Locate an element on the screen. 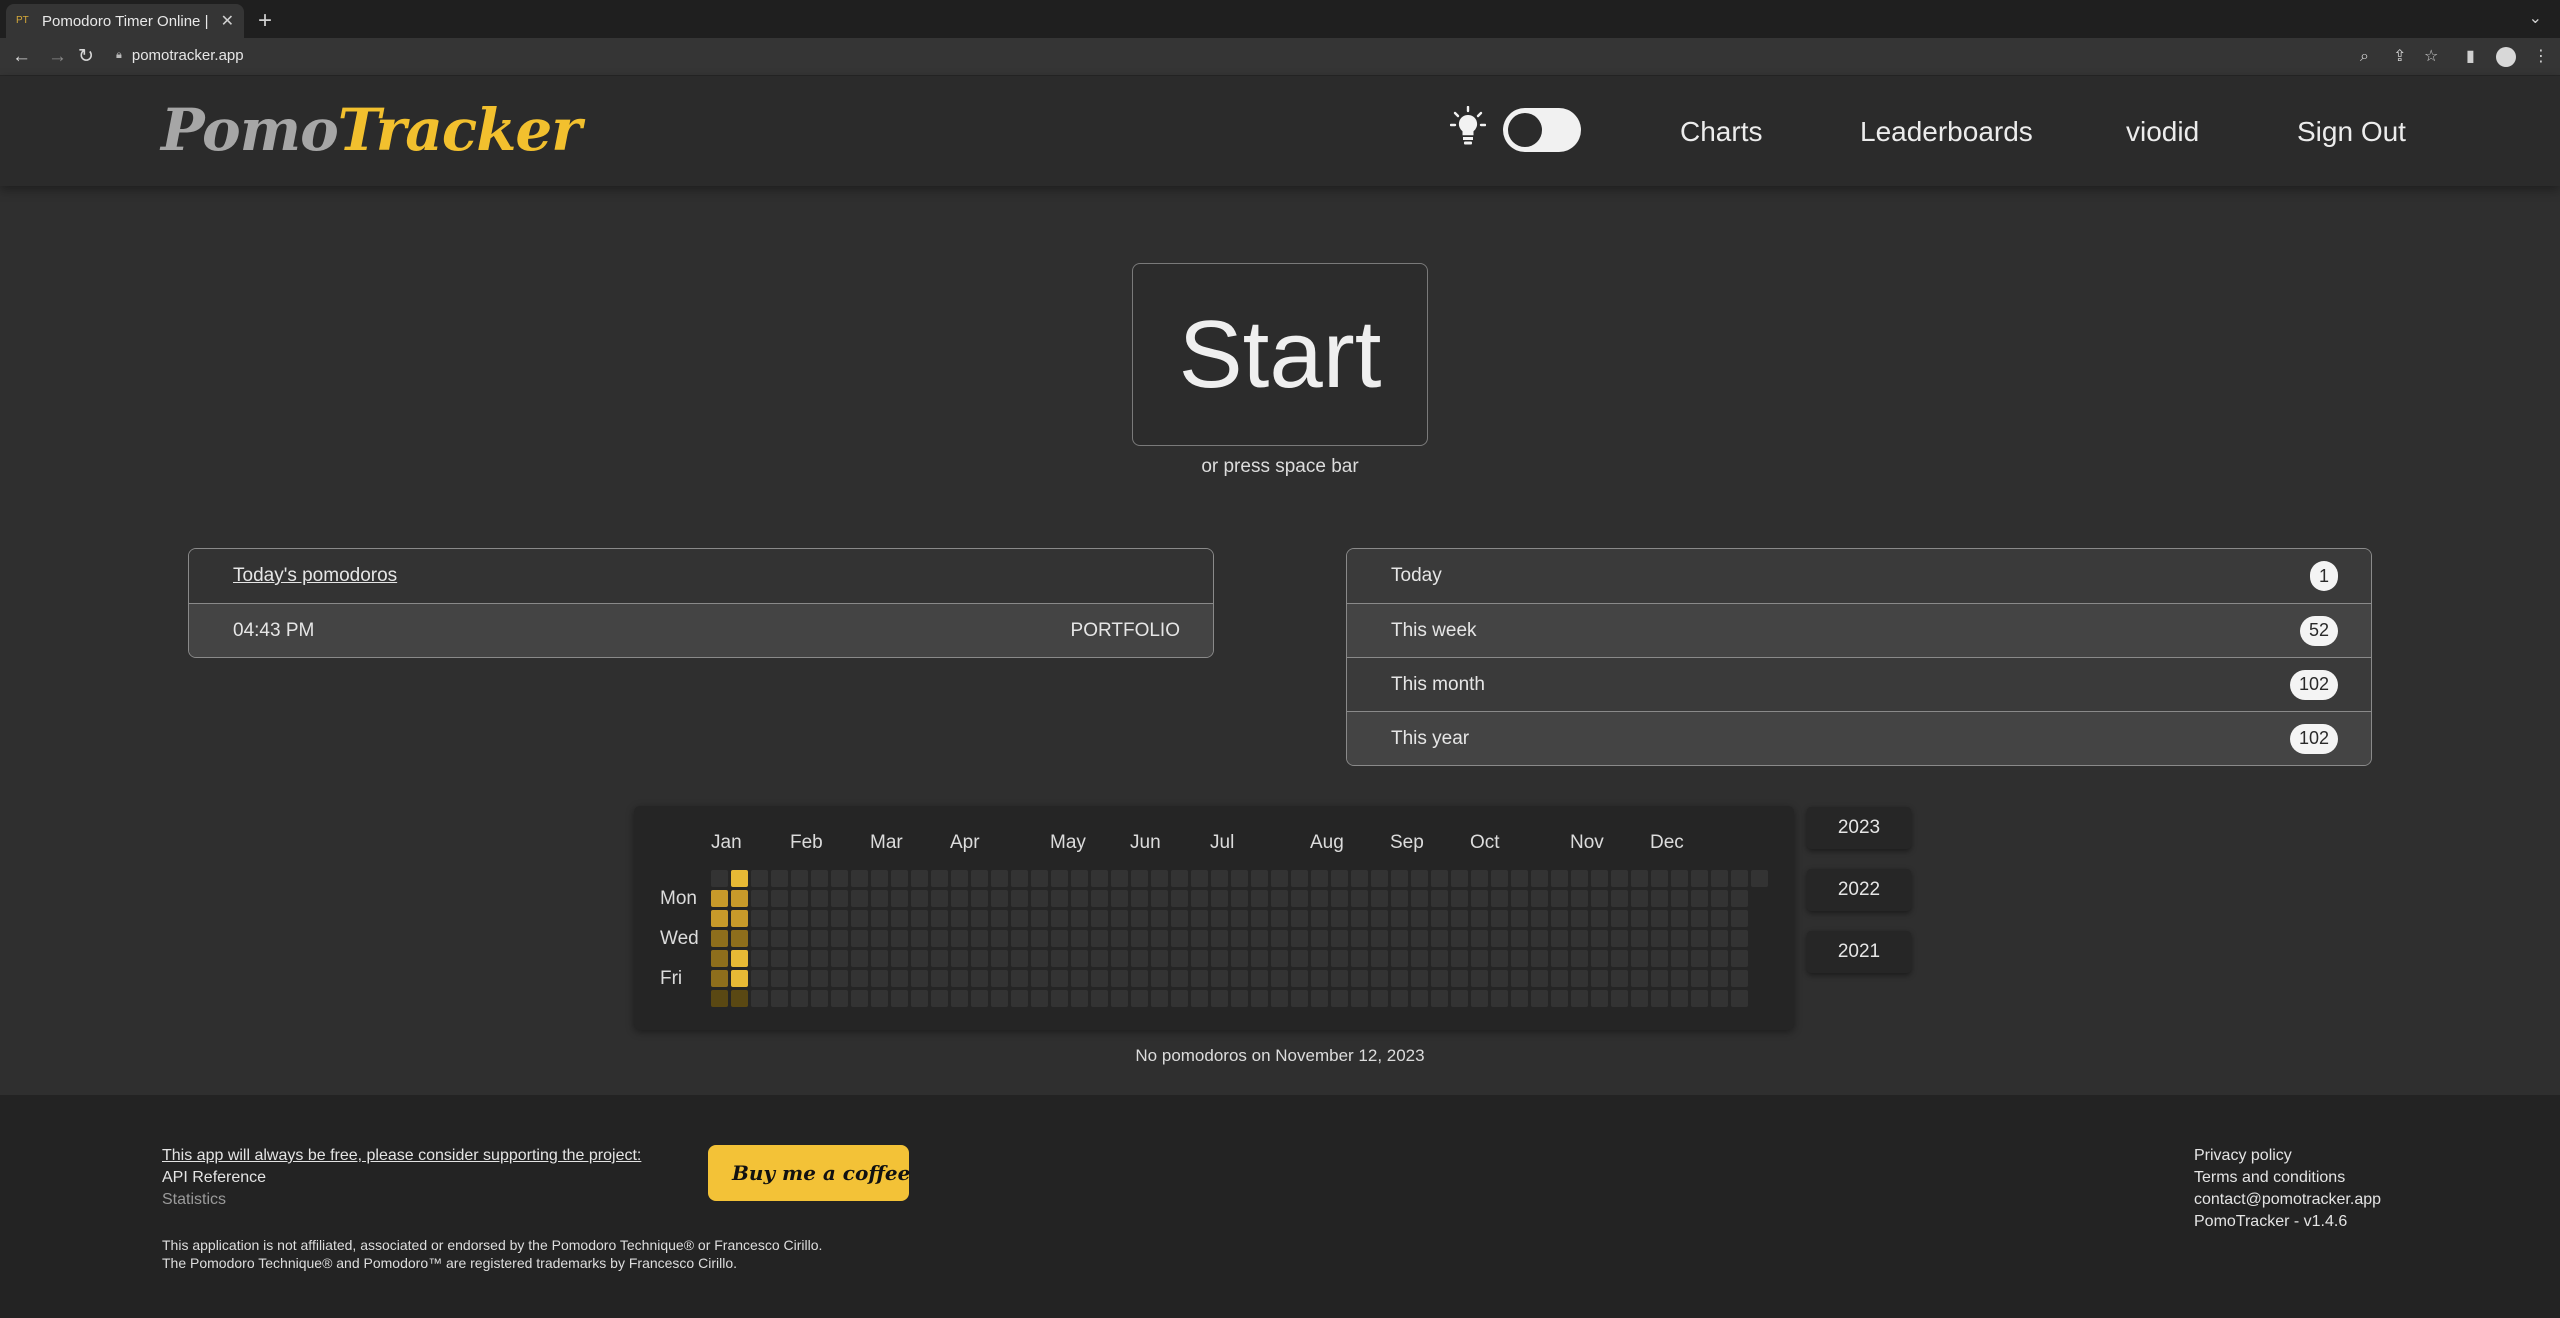 The height and width of the screenshot is (1318, 2560). year-button-2021: 2021 is located at coordinates (1859, 952).